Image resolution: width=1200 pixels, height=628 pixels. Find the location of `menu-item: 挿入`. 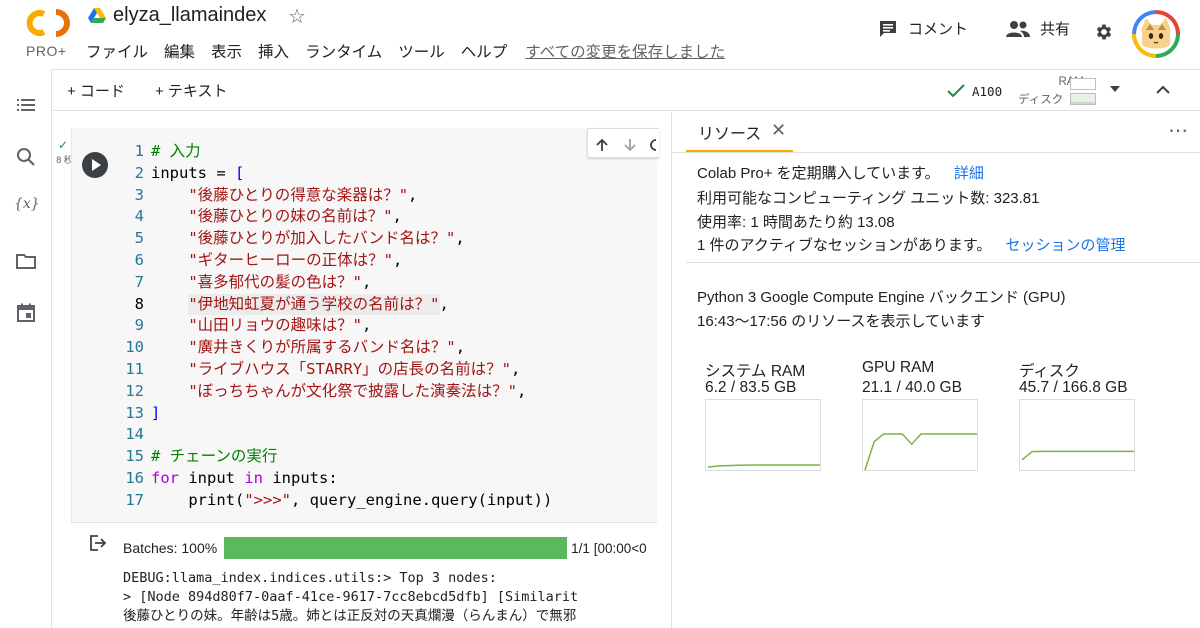

menu-item: 挿入 is located at coordinates (273, 51).